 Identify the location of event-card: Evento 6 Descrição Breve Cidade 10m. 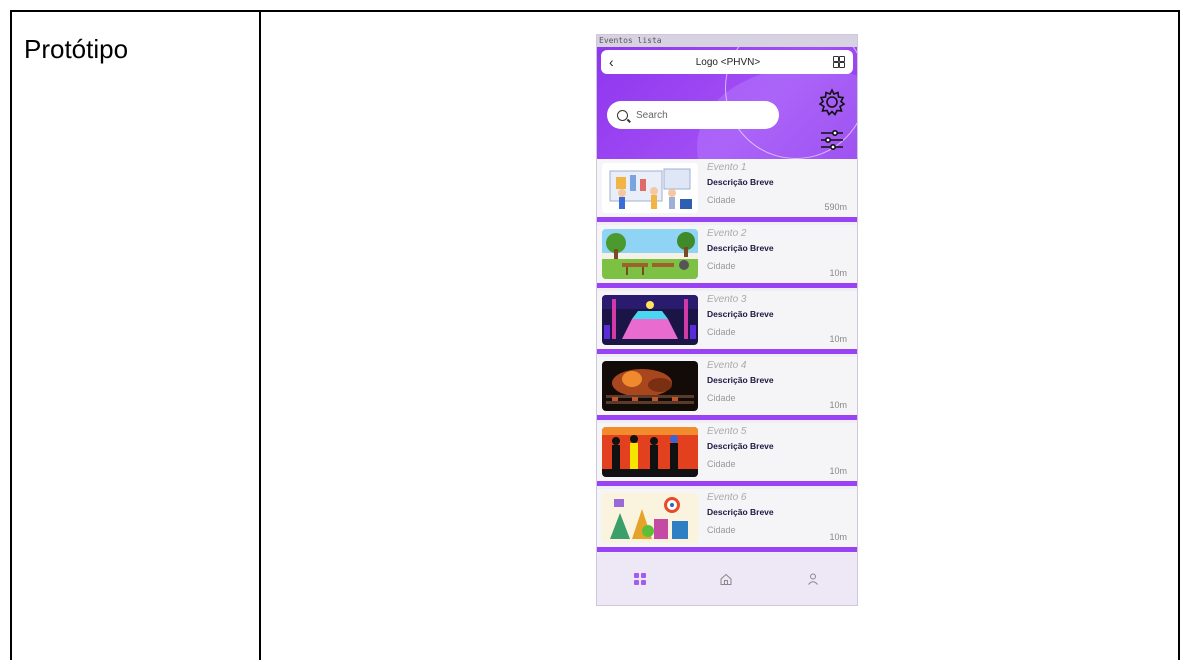
(727, 520).